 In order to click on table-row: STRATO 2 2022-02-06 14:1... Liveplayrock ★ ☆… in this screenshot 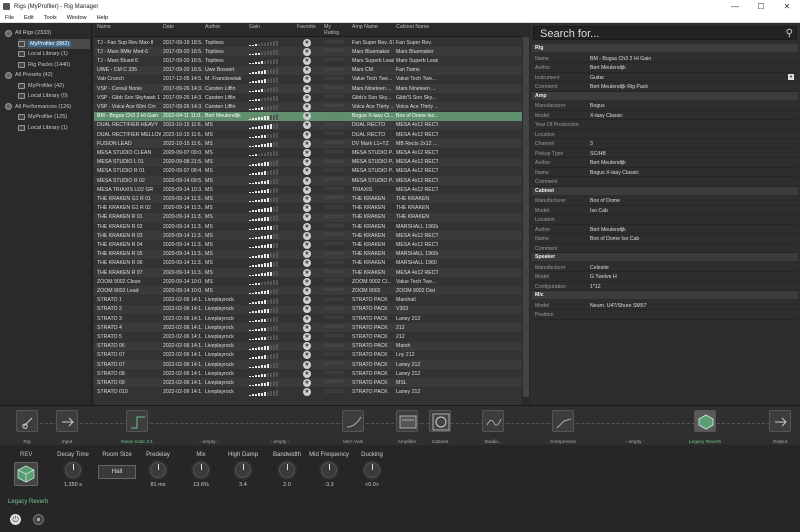, I will do `click(308, 309)`.